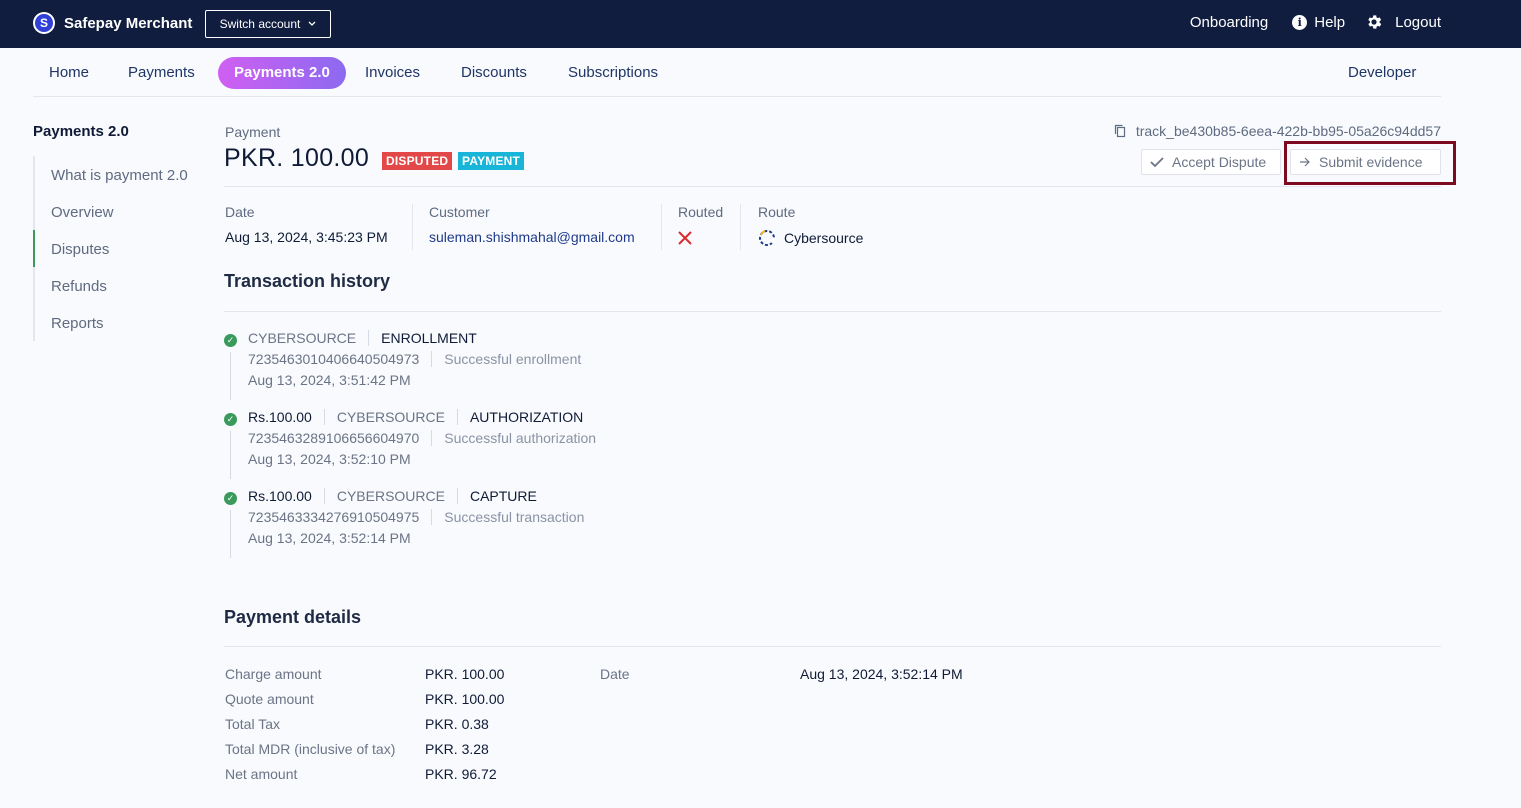 The height and width of the screenshot is (808, 1521). What do you see at coordinates (532, 237) in the screenshot?
I see `customer-email-link: suleman.shishmahal@gmail.com` at bounding box center [532, 237].